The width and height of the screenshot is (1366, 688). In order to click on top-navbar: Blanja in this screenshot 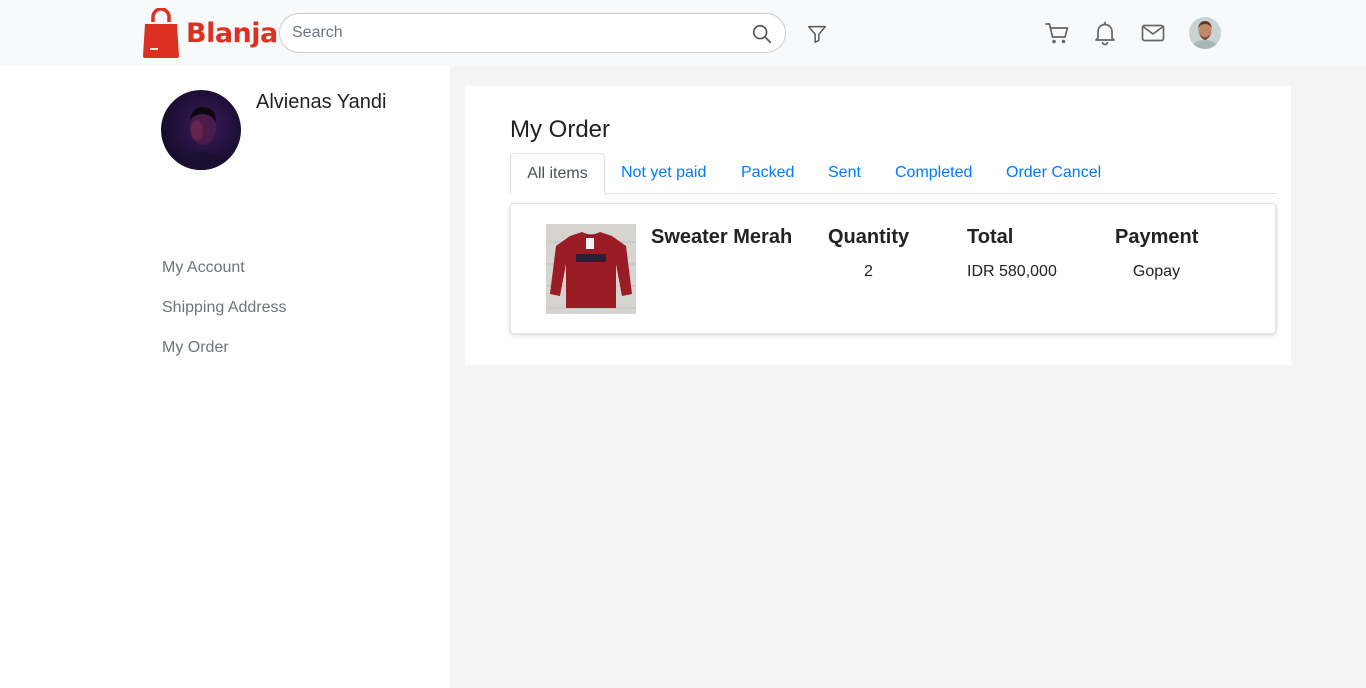, I will do `click(683, 33)`.